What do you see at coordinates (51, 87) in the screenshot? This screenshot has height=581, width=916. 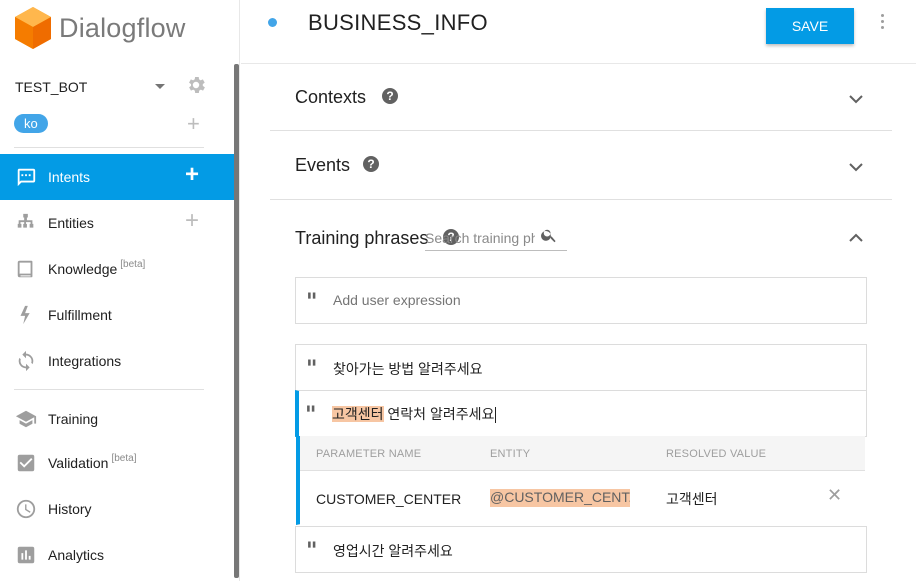 I see `agent-name: TEST_BOT` at bounding box center [51, 87].